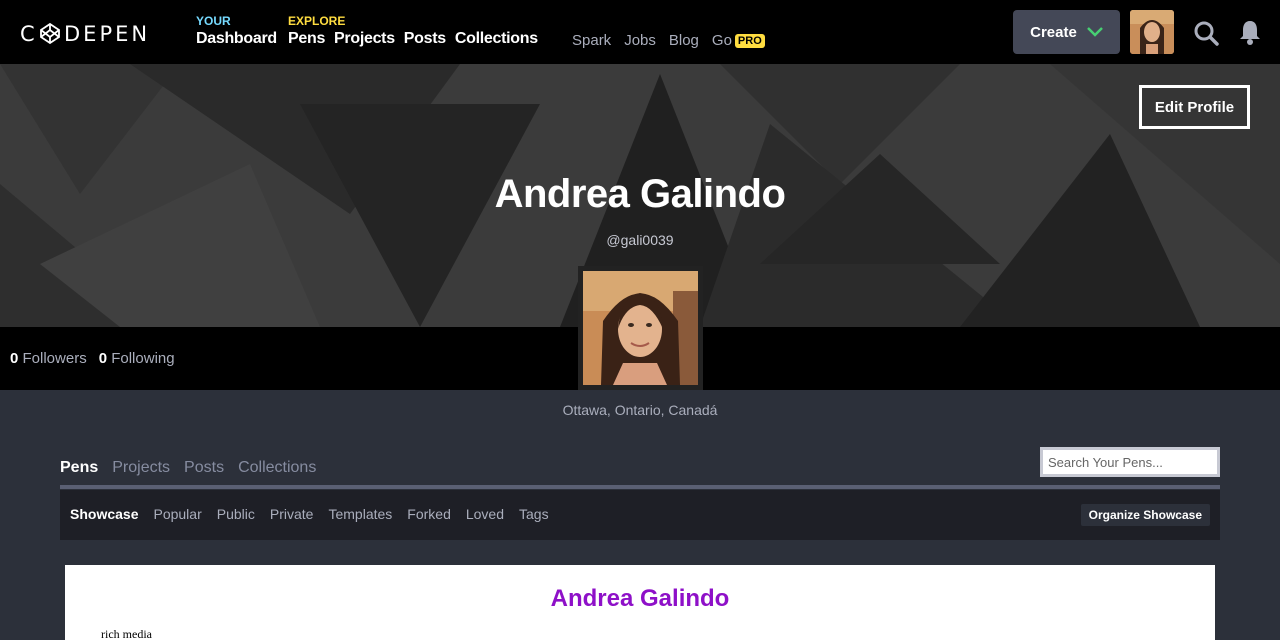 The width and height of the screenshot is (1280, 640). I want to click on organize-showcase-button: Organize Showcase, so click(1145, 515).